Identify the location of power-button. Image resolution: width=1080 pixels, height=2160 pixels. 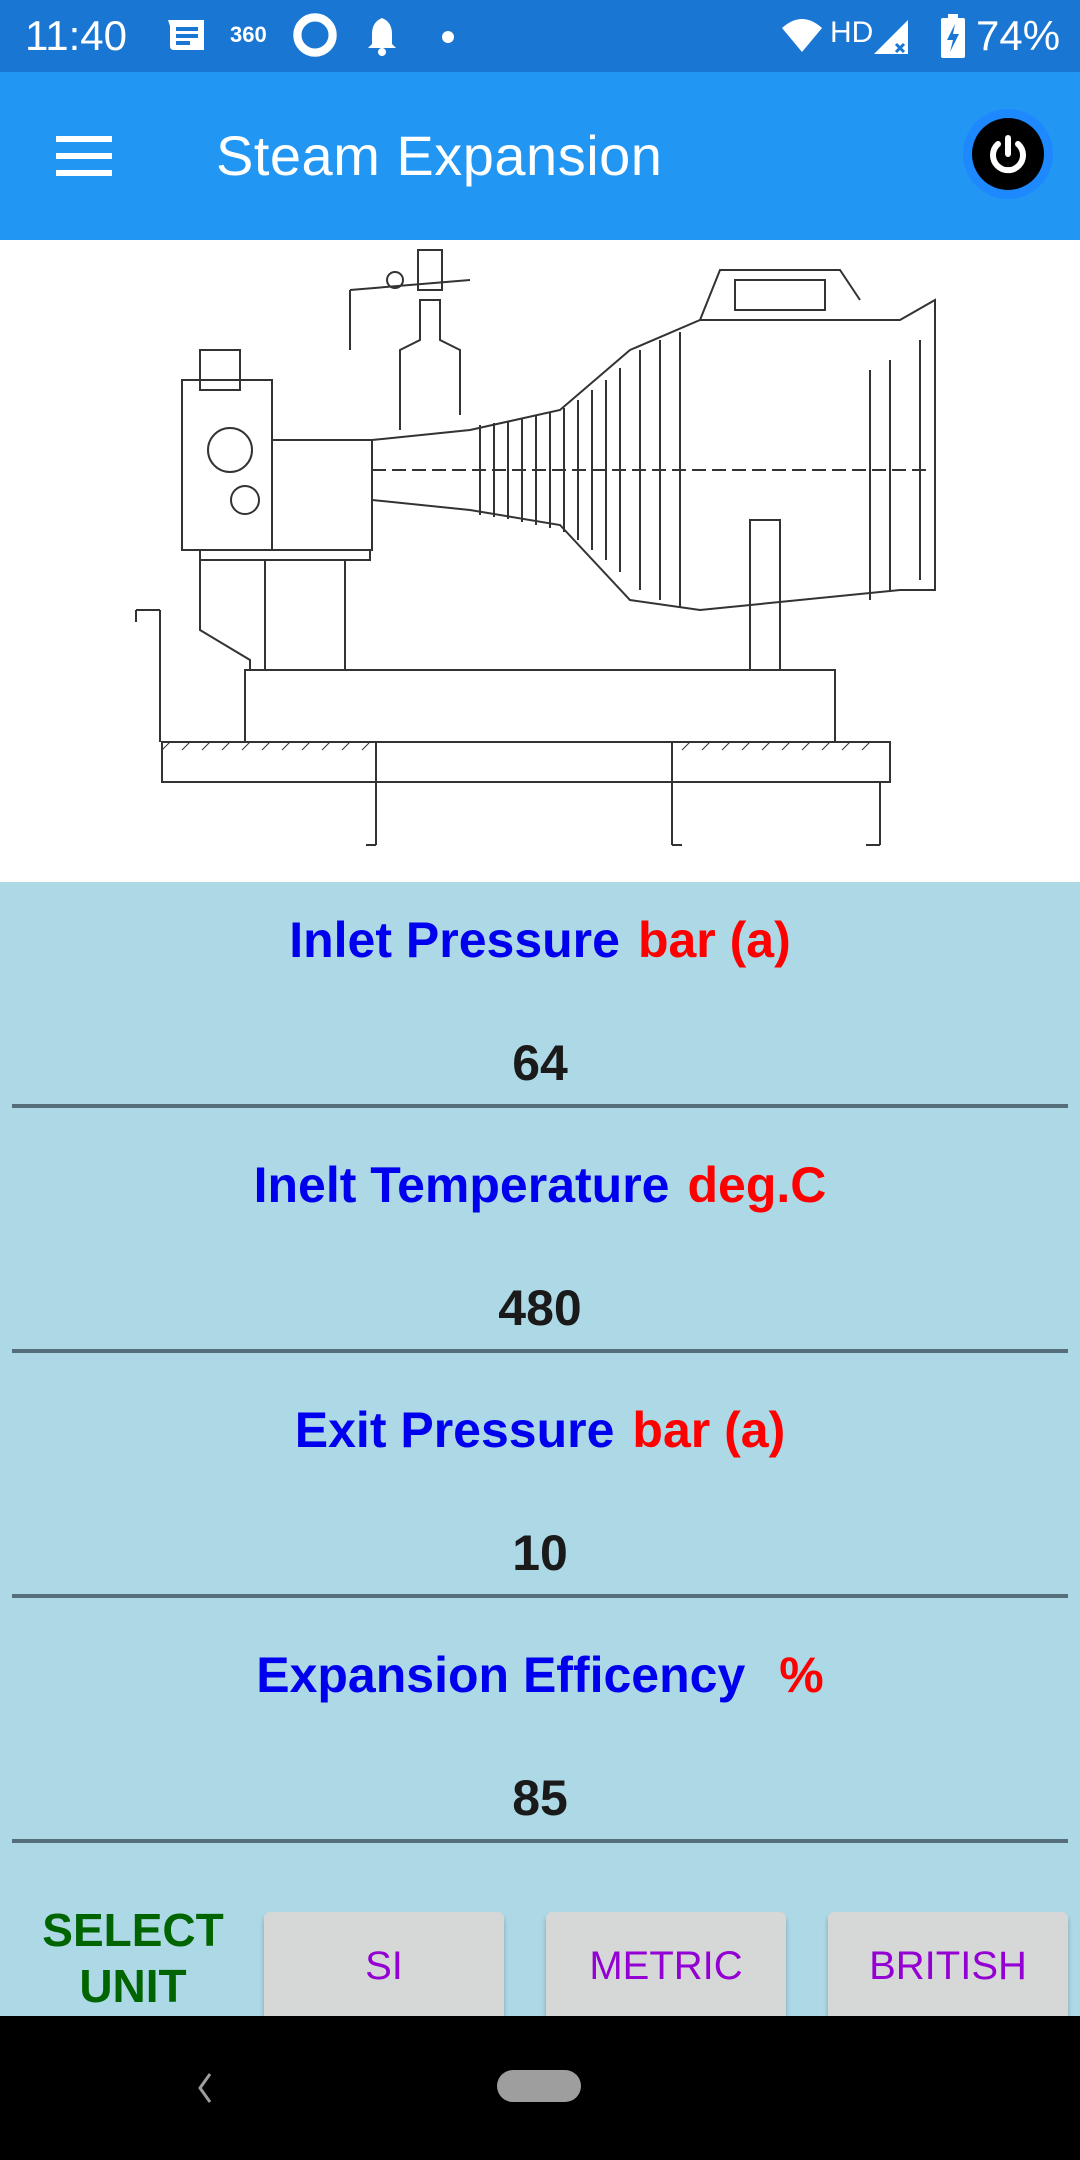
(1008, 154).